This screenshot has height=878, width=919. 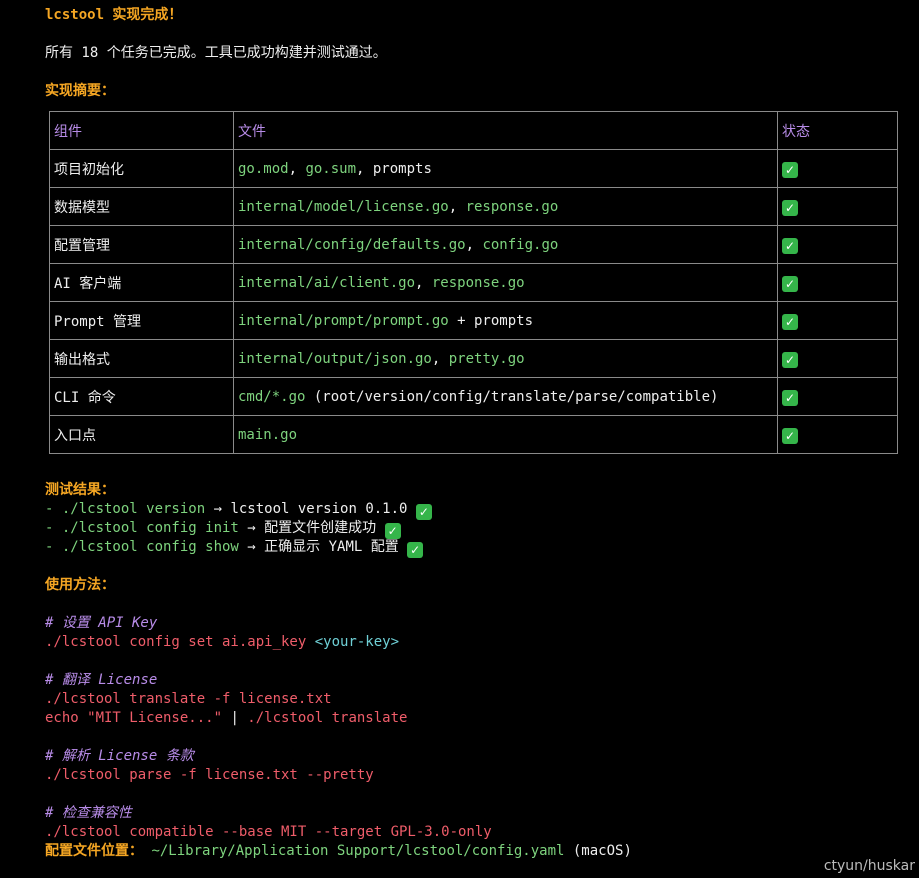 What do you see at coordinates (319, 509) in the screenshot?
I see `test-output: lcstool version 0.1.0` at bounding box center [319, 509].